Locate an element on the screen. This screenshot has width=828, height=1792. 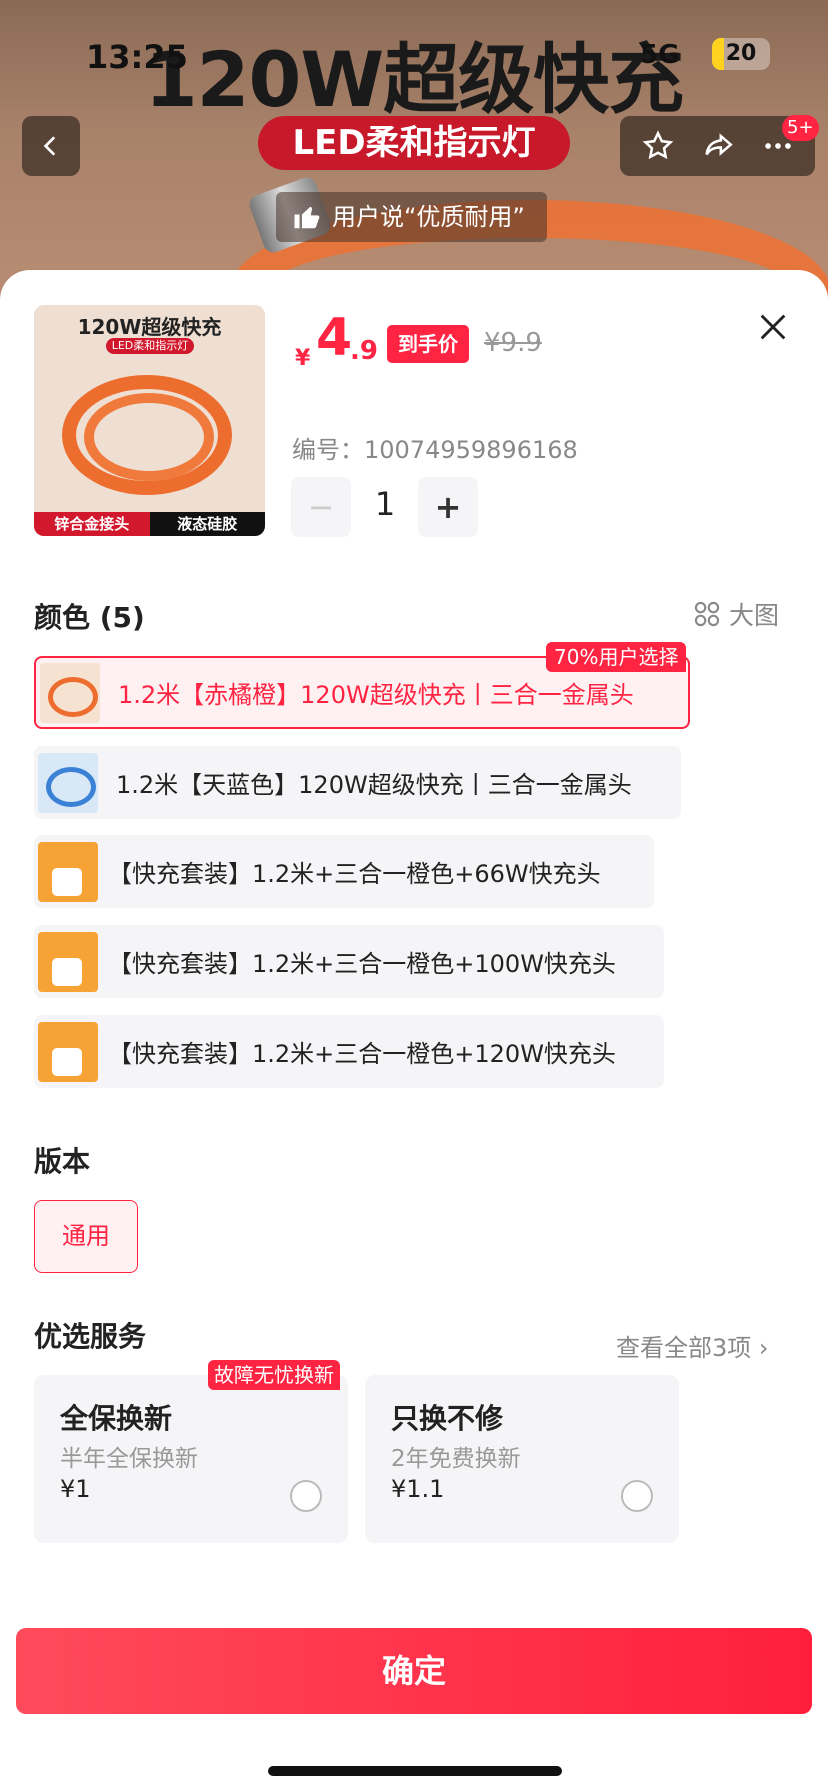
see-all-services-link: 查看全部3项 › is located at coordinates (692, 1345).